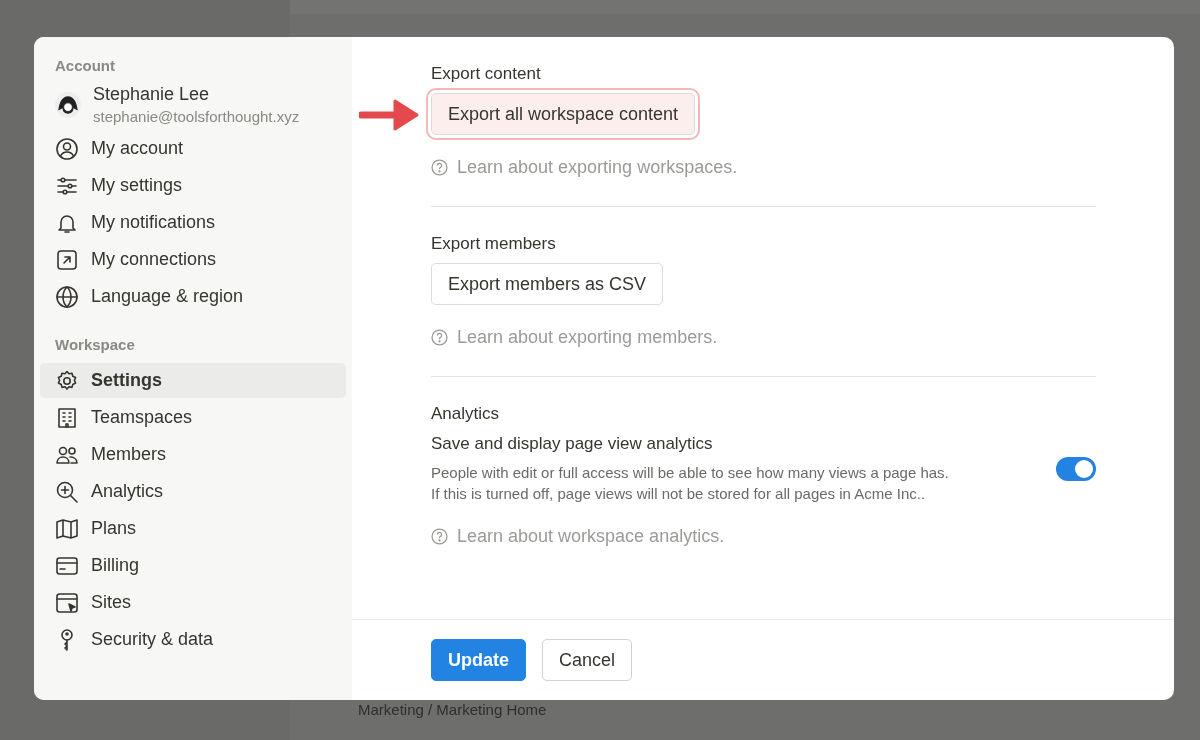  Describe the element at coordinates (67, 602) in the screenshot. I see `browser-icon` at that location.